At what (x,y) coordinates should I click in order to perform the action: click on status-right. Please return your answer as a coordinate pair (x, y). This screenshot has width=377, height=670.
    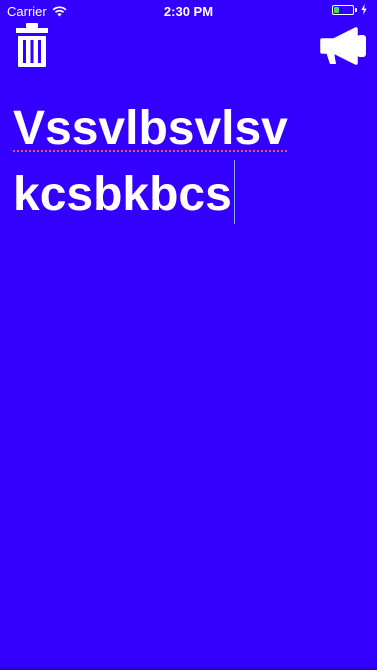
    Looking at the image, I should click on (349, 9).